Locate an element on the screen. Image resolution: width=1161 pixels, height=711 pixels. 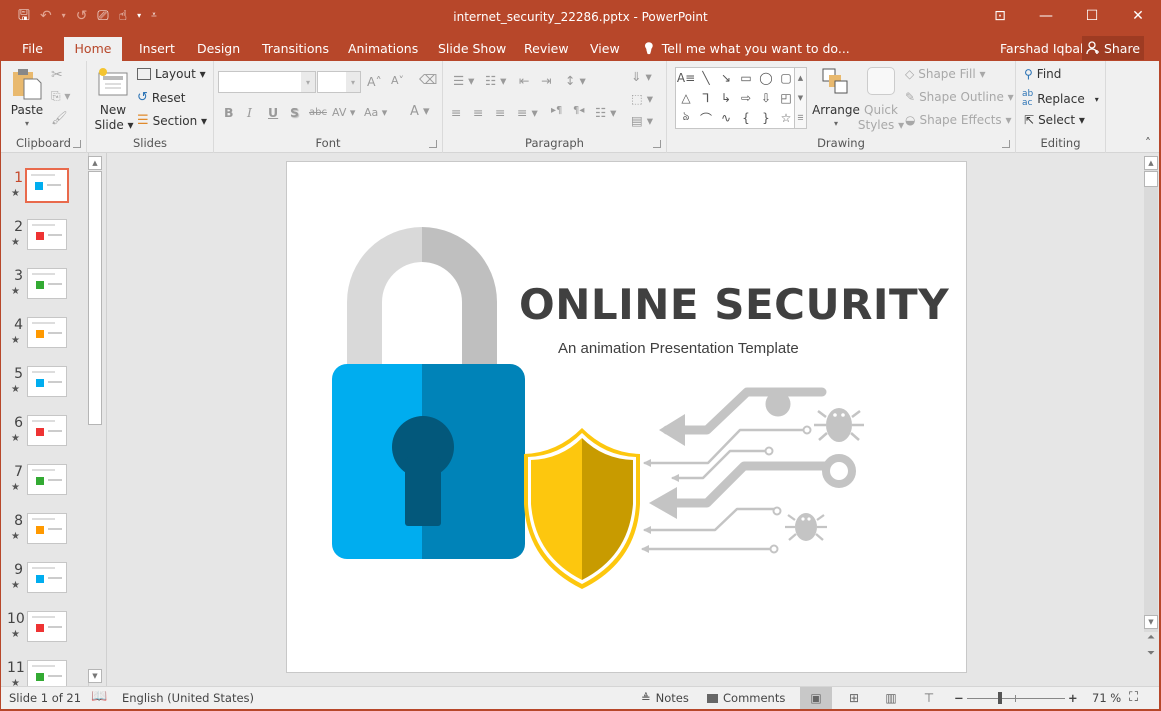
slide-thumbnail-item: 9 ★ is located at coordinates (45, 584).